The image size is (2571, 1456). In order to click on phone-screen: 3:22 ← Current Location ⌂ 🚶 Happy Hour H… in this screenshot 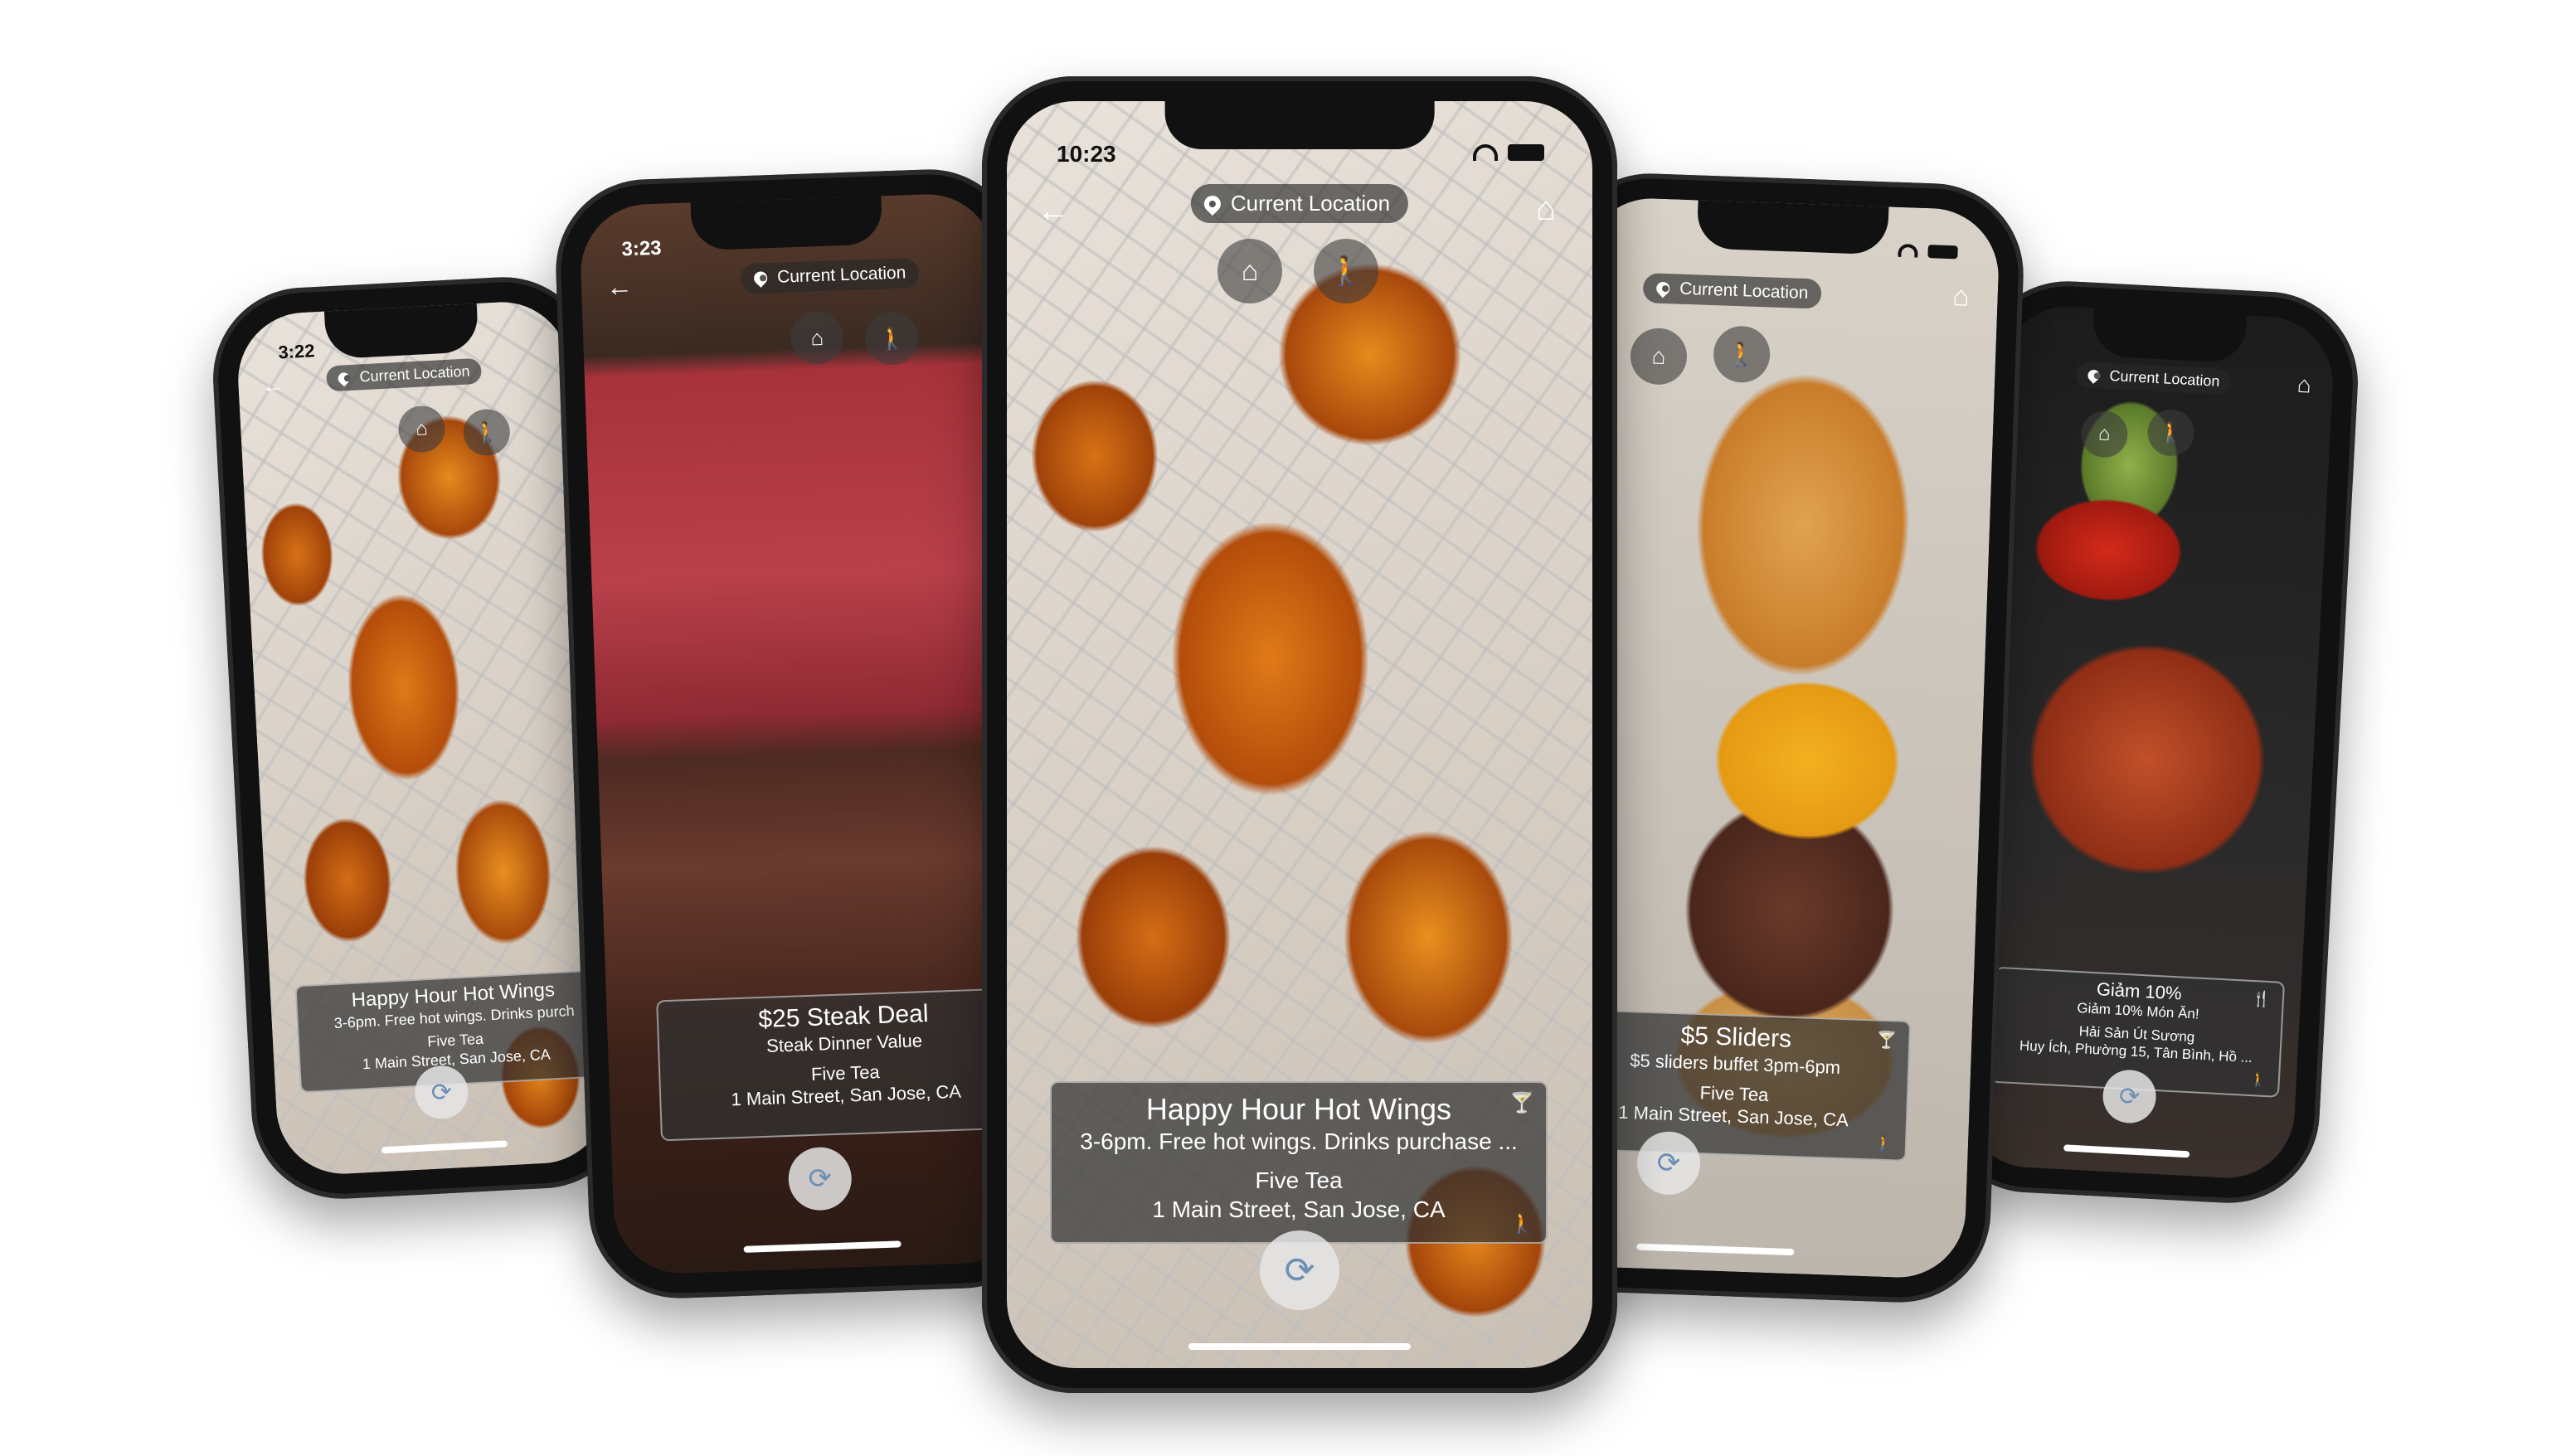, I will do `click(423, 737)`.